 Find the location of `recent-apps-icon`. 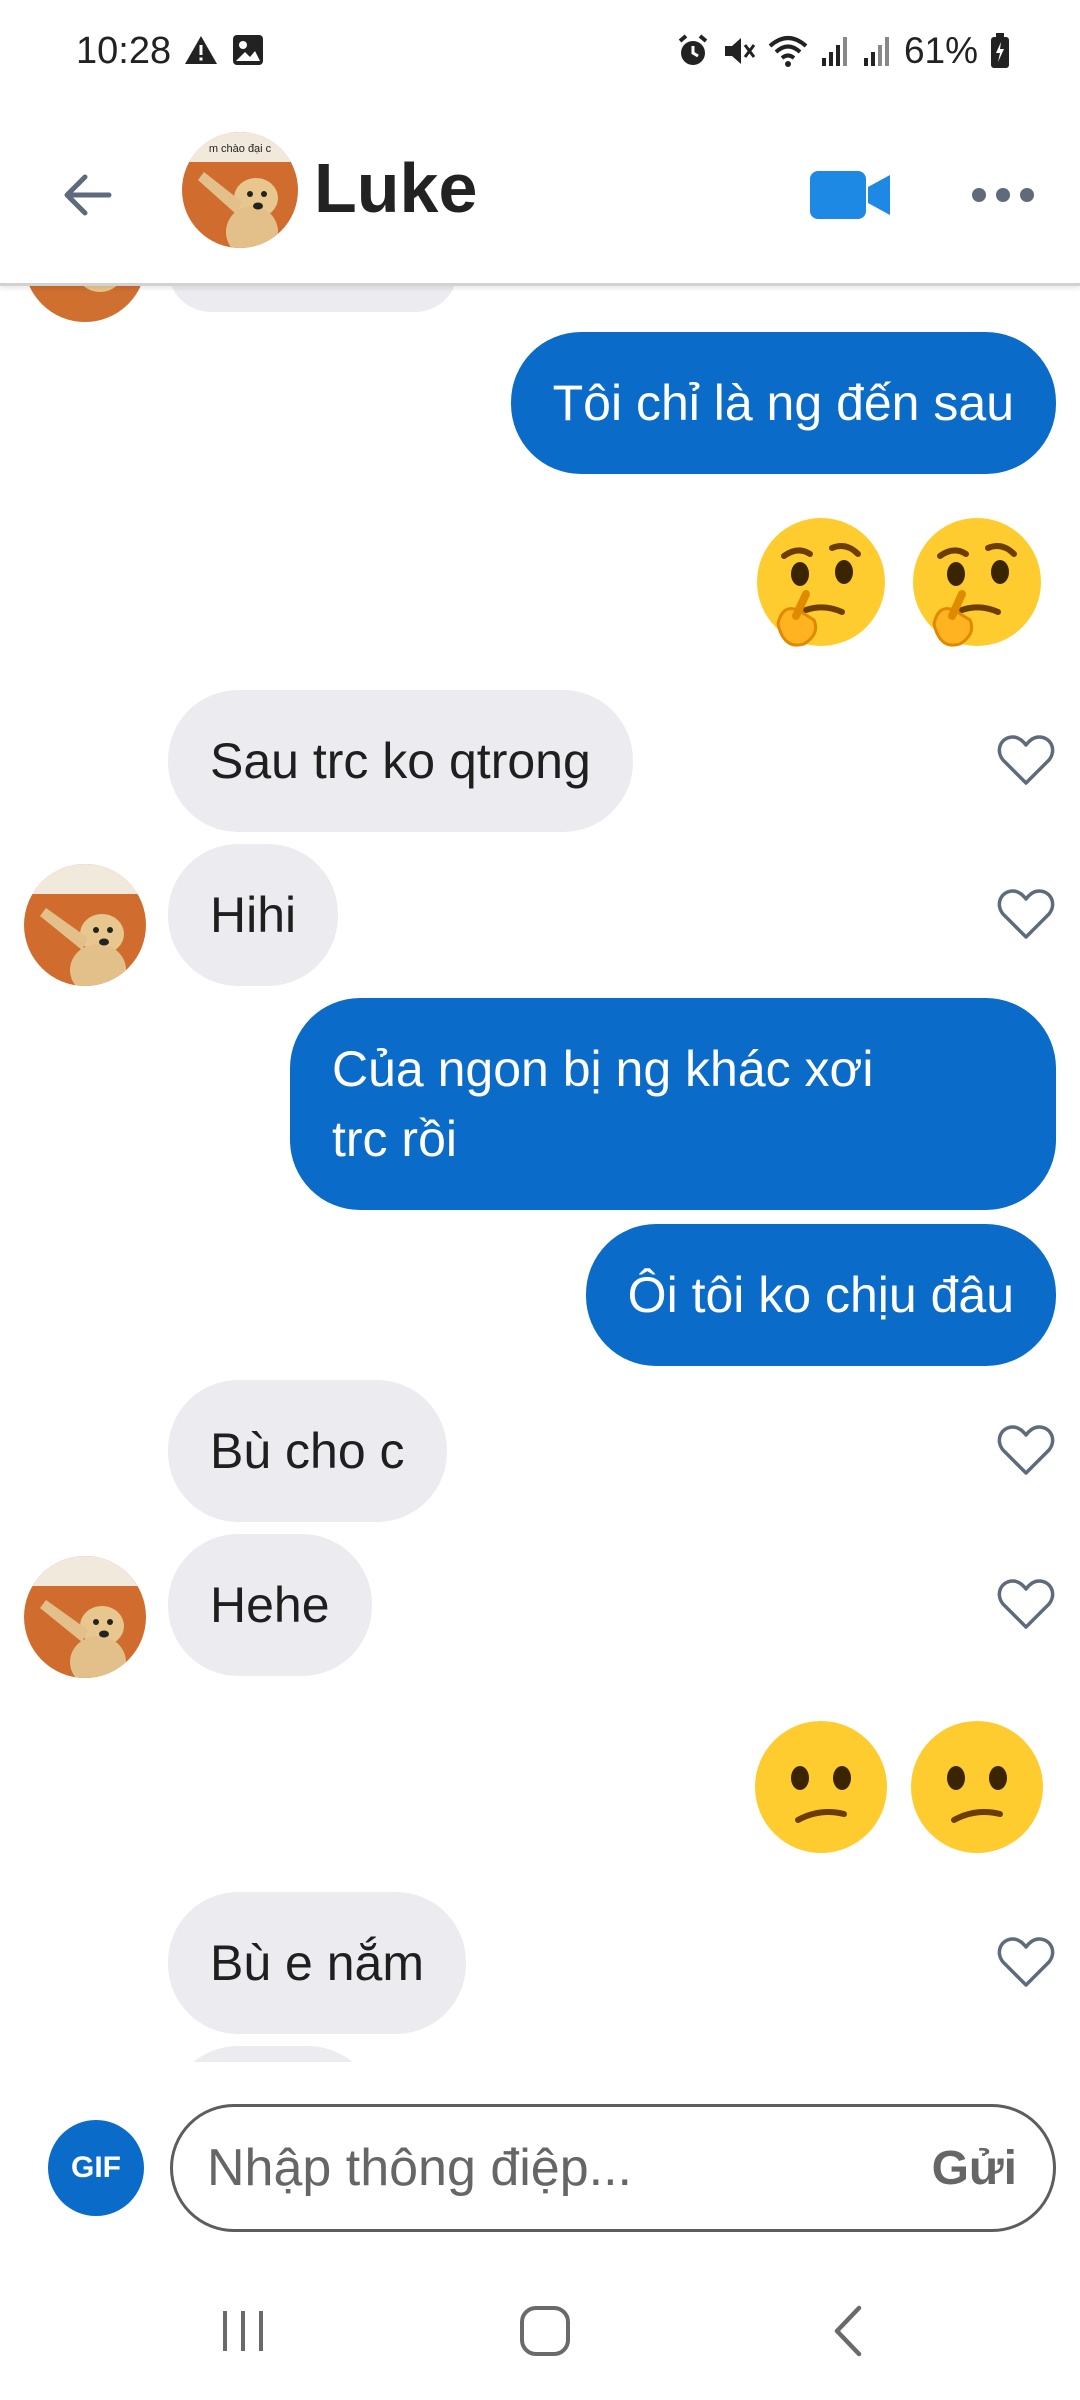

recent-apps-icon is located at coordinates (243, 2331).